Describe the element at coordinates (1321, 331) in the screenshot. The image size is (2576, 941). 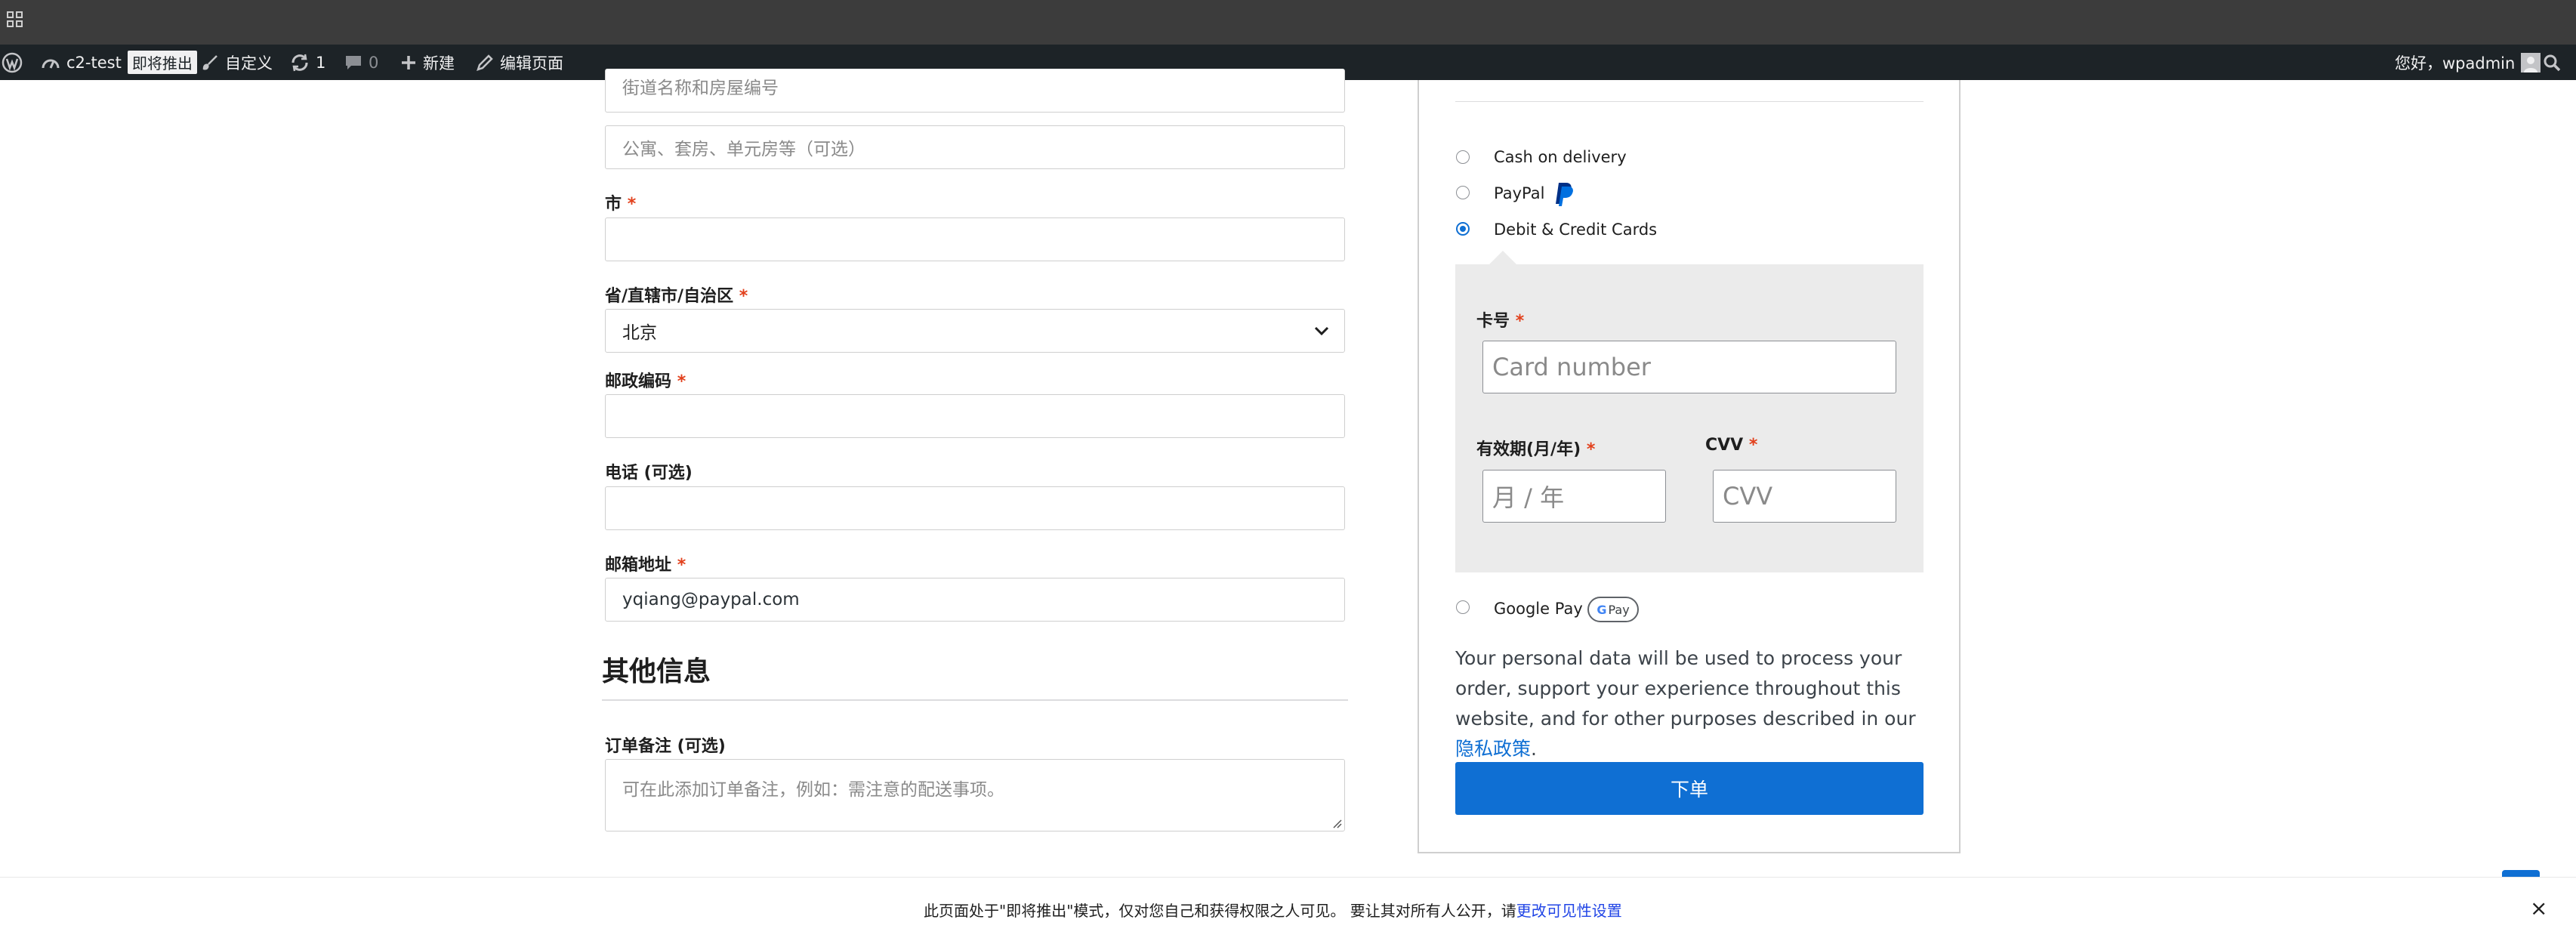
I see `chevron-down-icon` at that location.